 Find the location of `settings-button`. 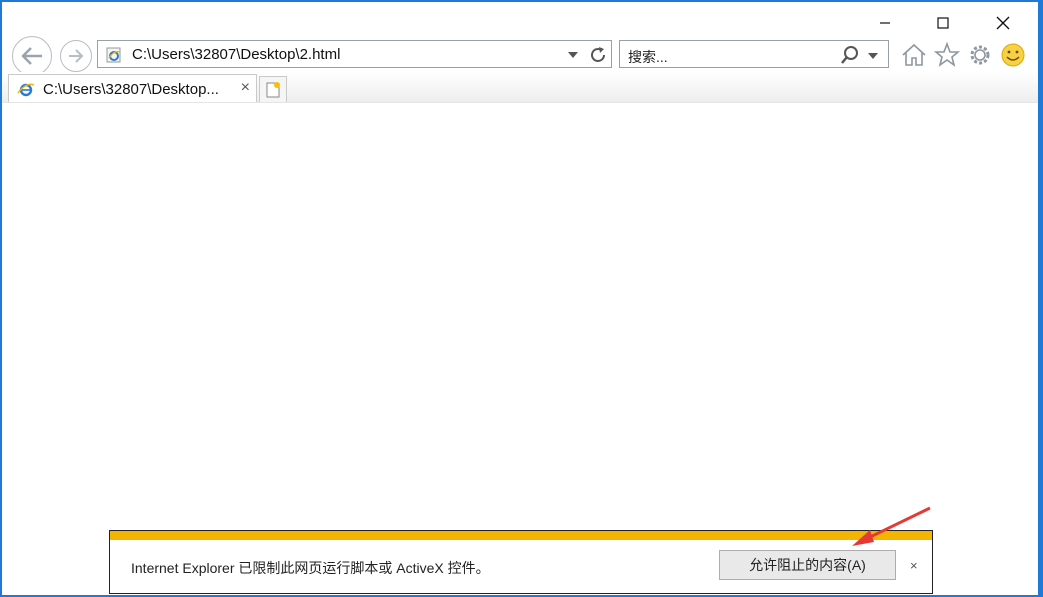

settings-button is located at coordinates (980, 55).